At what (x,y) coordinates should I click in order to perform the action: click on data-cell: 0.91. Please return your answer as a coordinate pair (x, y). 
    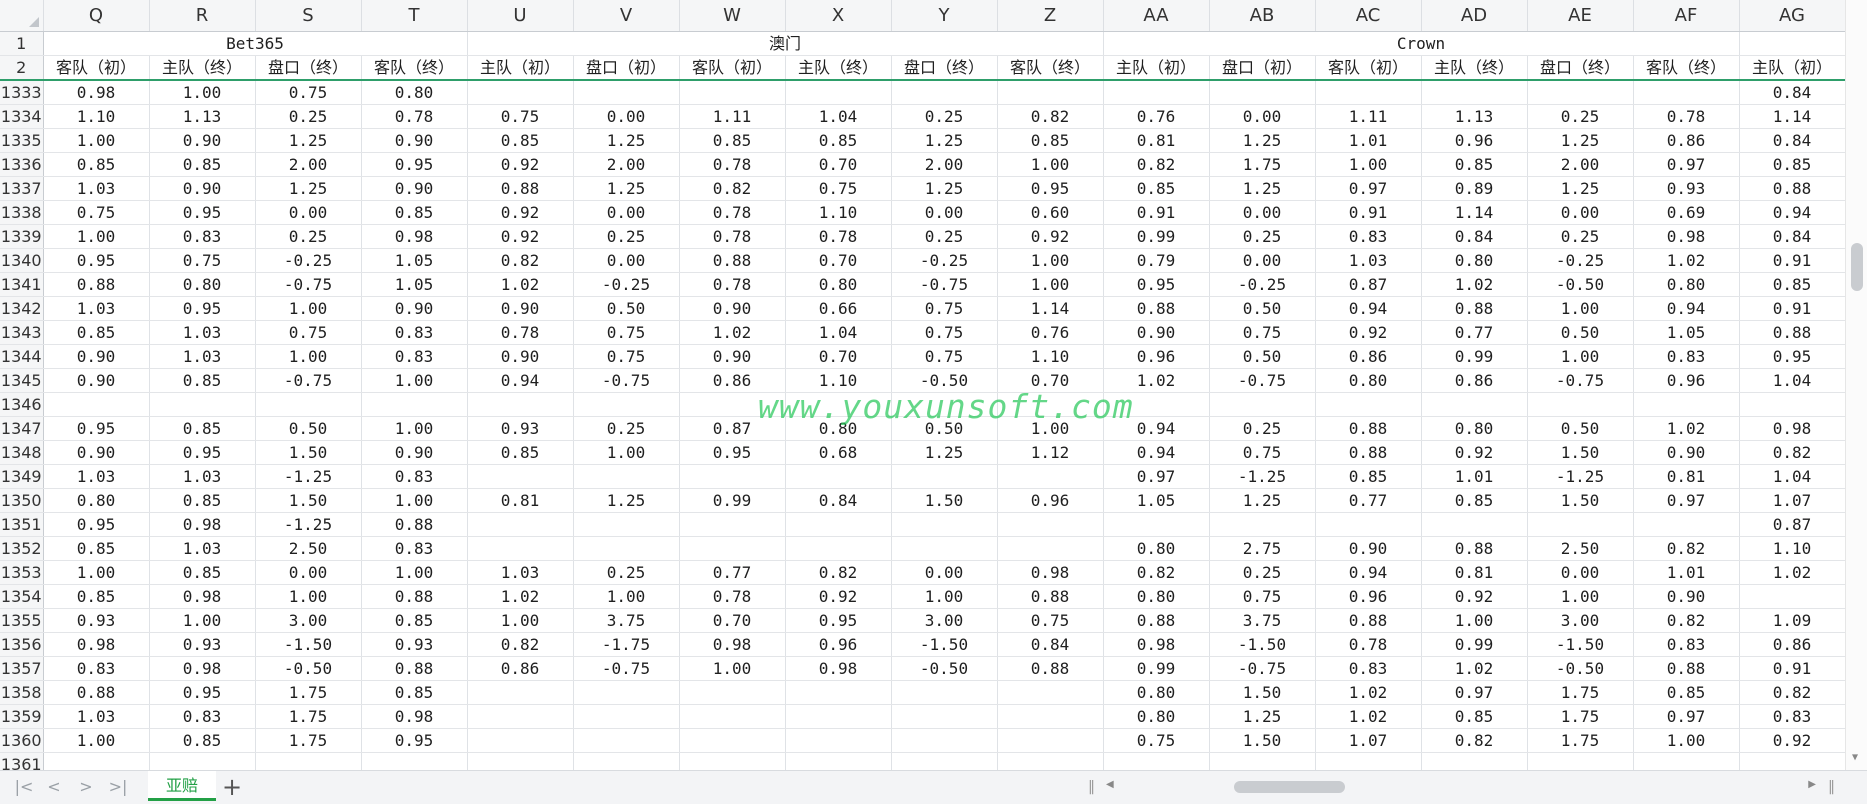
    Looking at the image, I should click on (1792, 308).